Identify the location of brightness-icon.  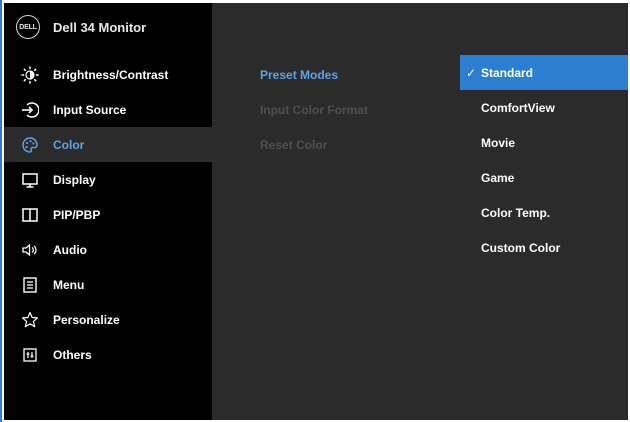
(30, 75).